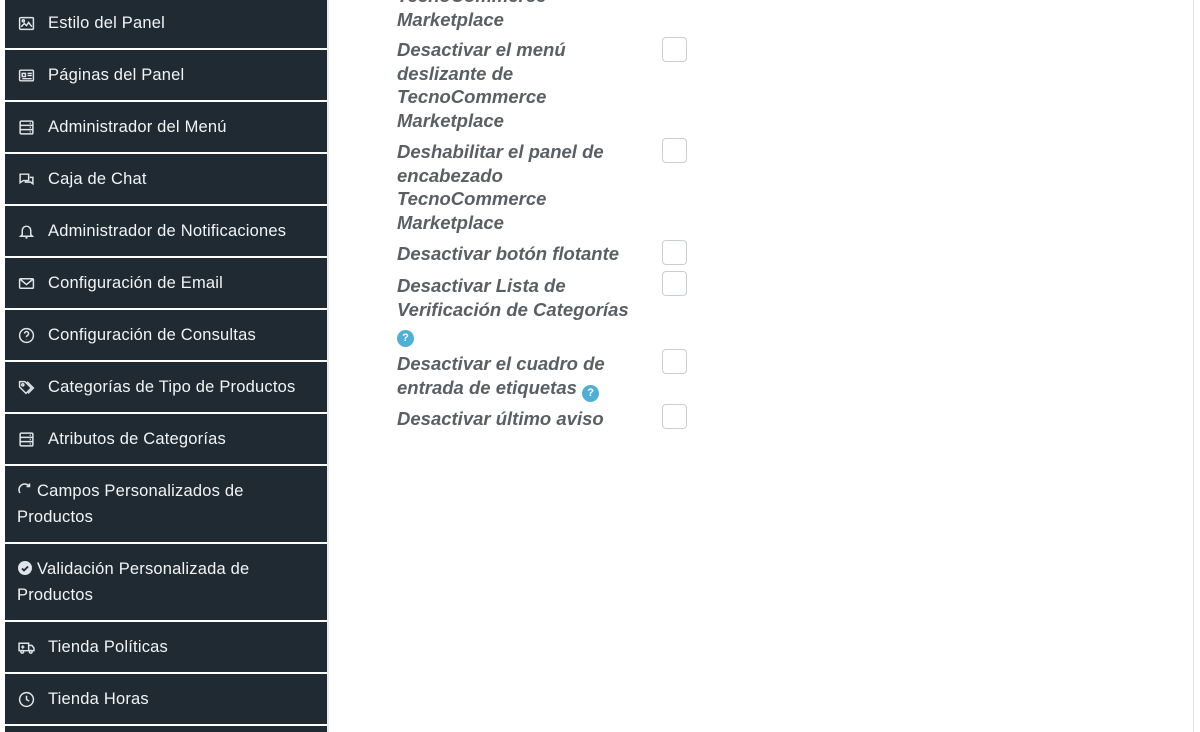  Describe the element at coordinates (133, 582) in the screenshot. I see `sidebar-item-label: Validación Personalizada de Productos` at that location.